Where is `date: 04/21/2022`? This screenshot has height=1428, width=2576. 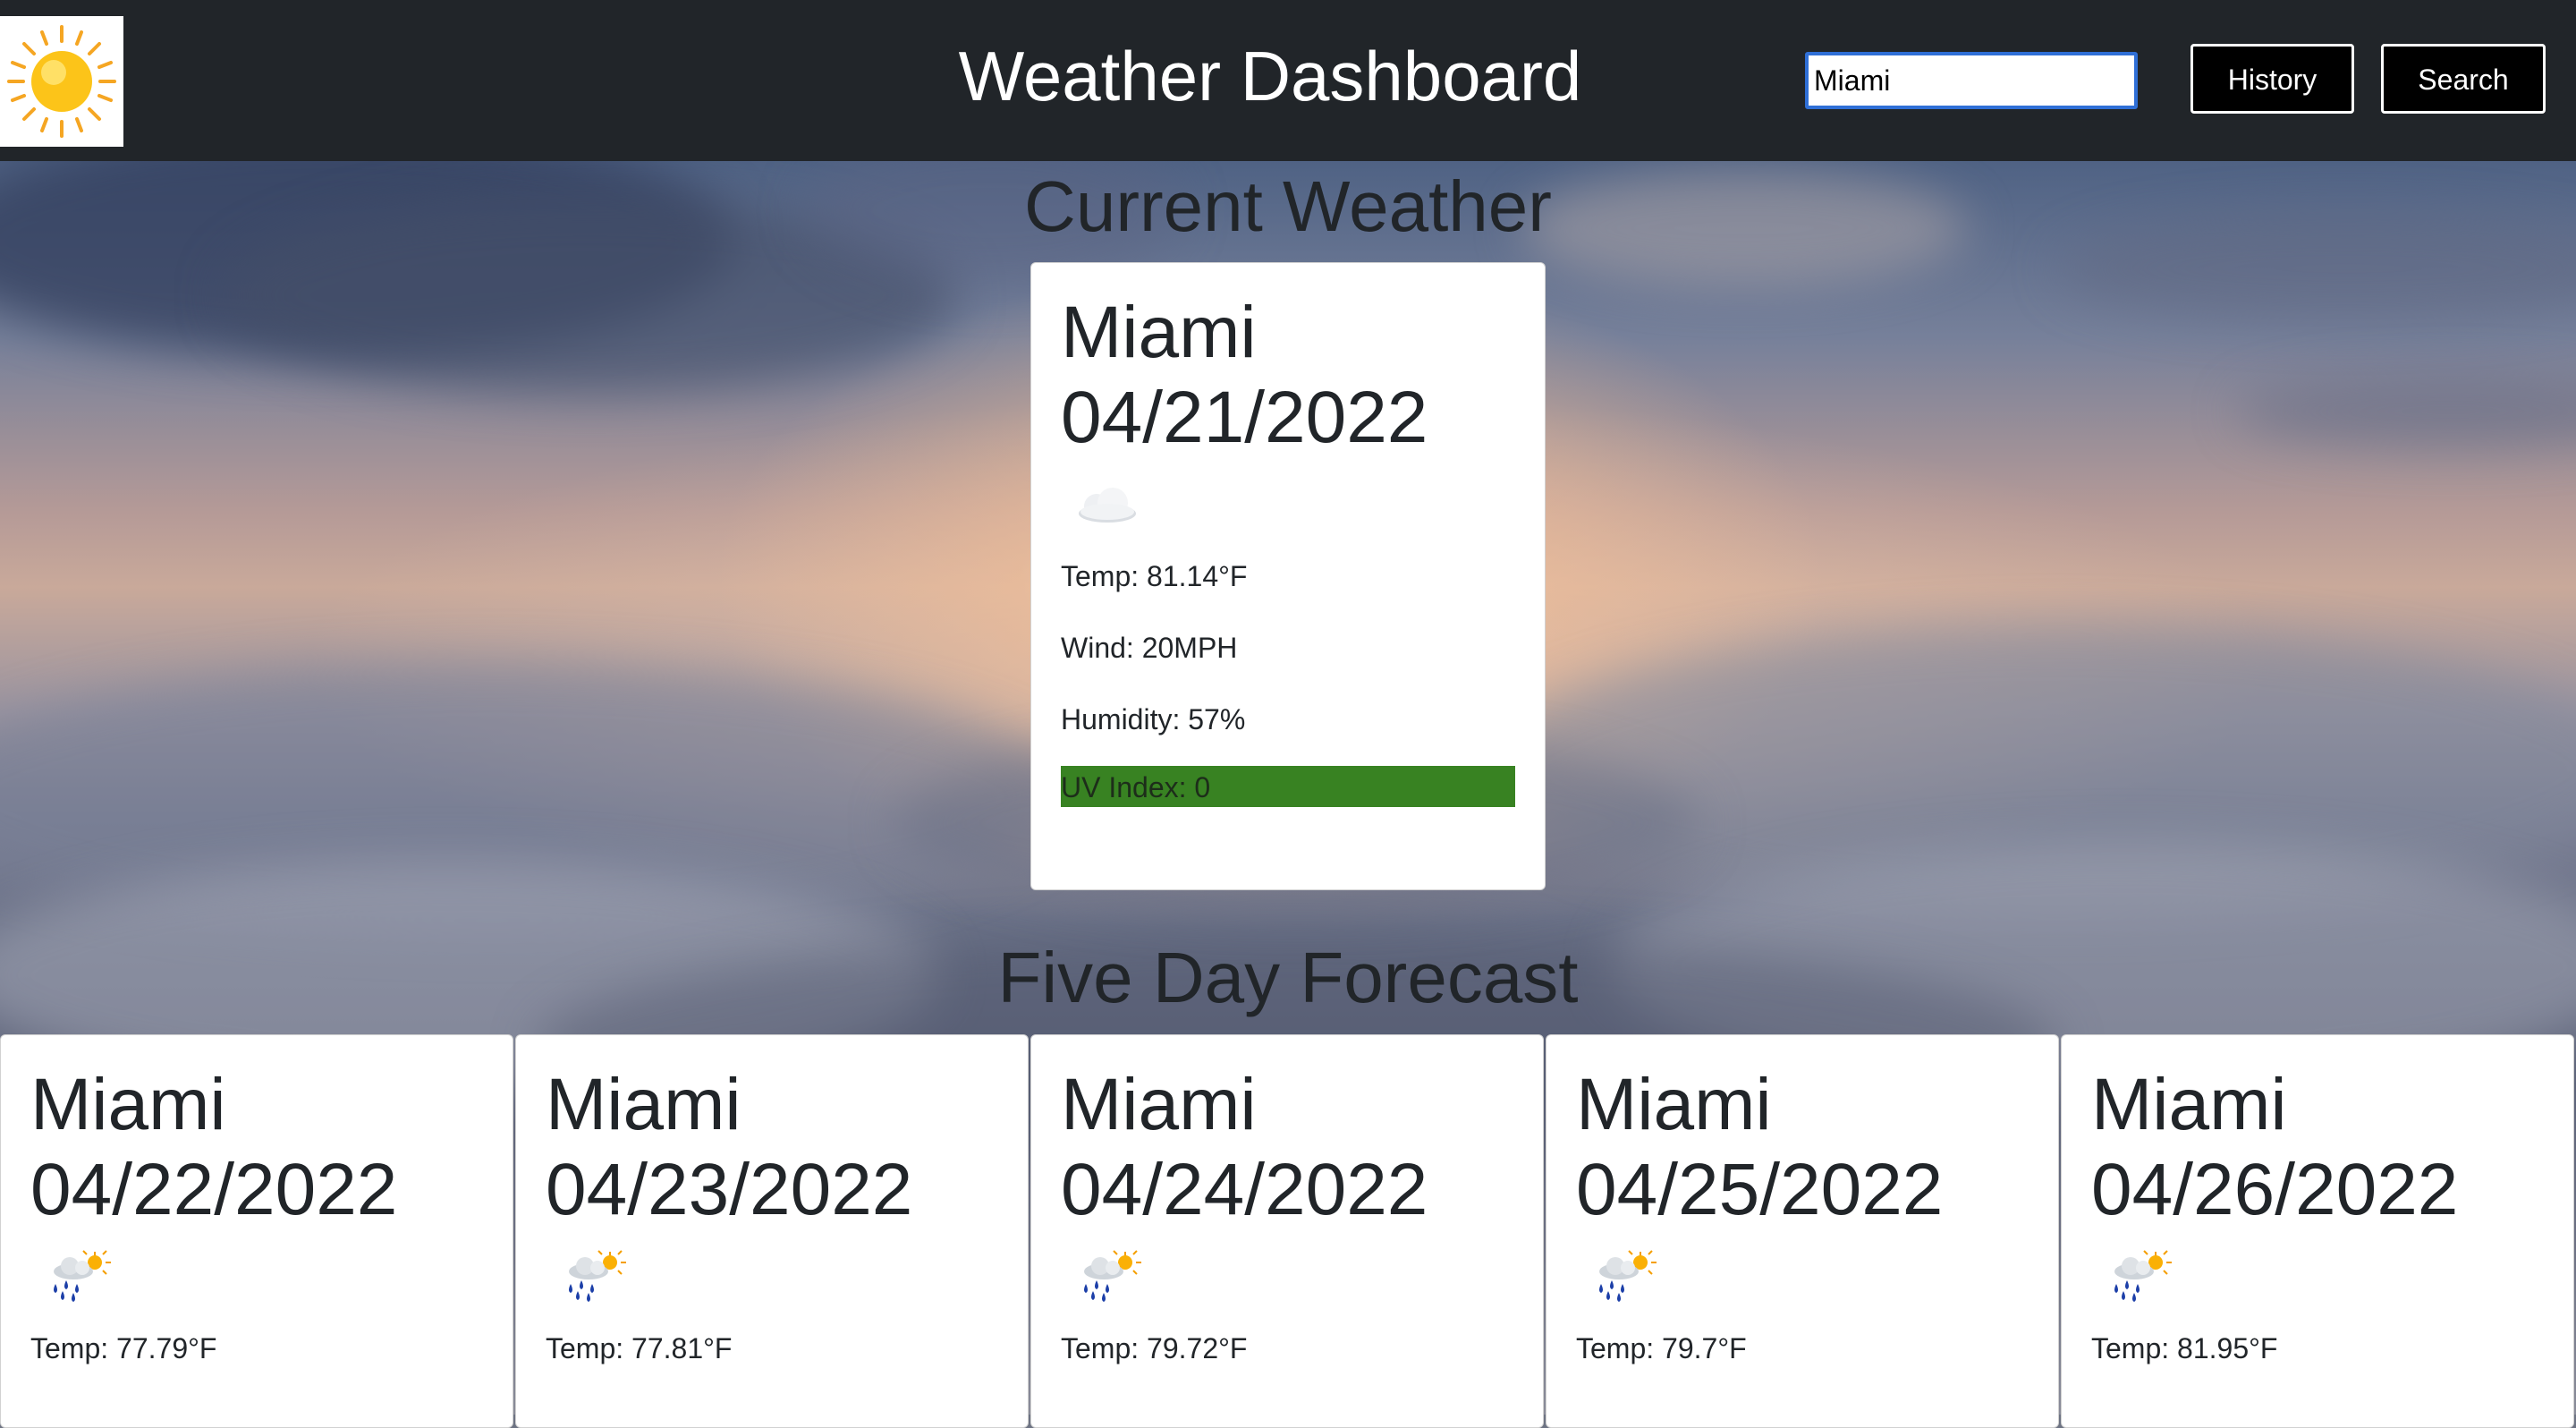 date: 04/21/2022 is located at coordinates (1244, 417).